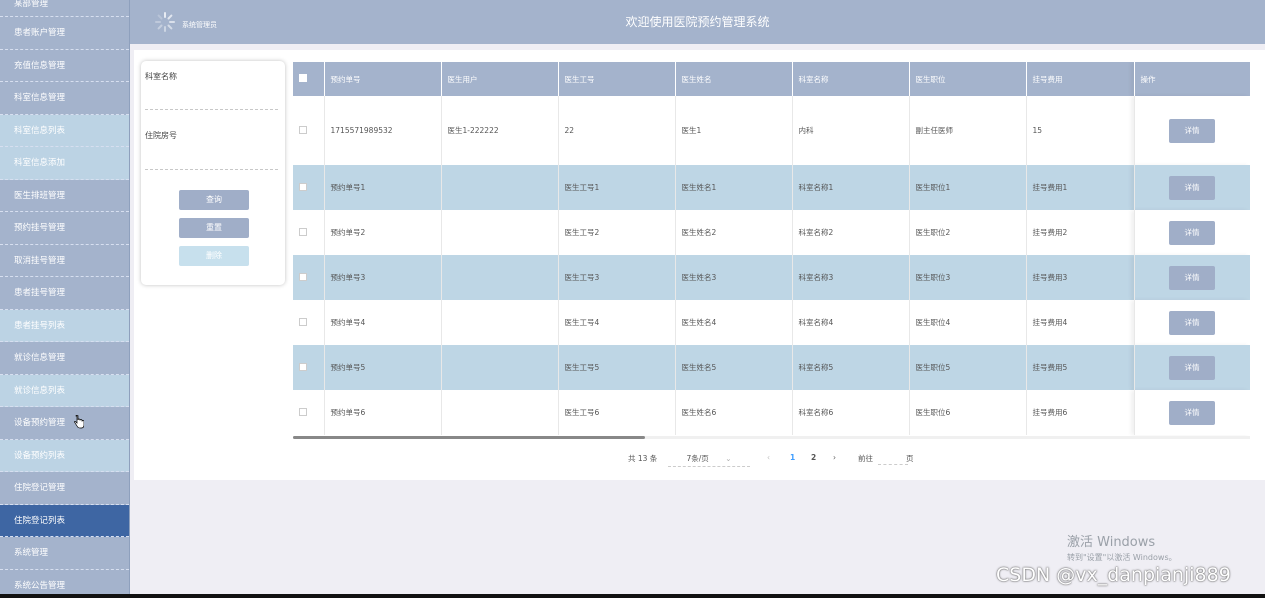  Describe the element at coordinates (64, 261) in the screenshot. I see `sidebar-item: 取消挂号管理` at that location.